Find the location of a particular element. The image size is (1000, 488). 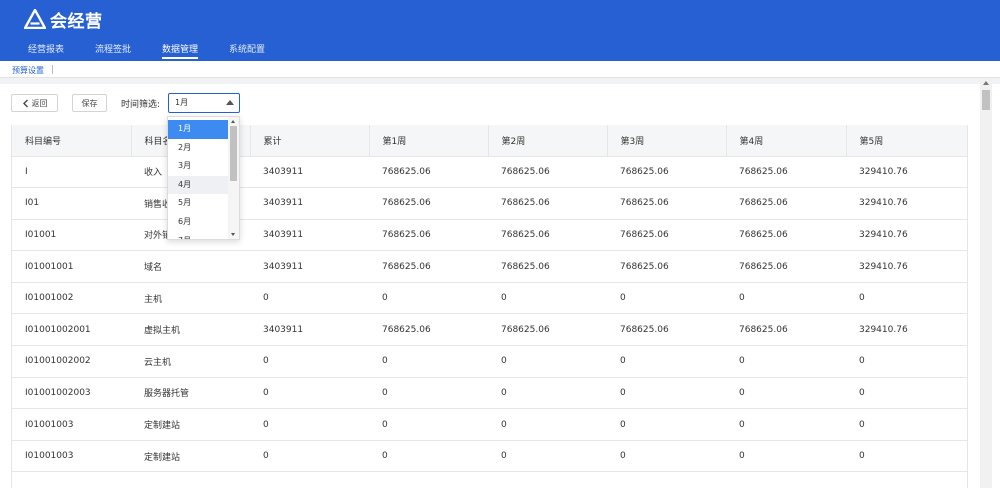

app-header: 会经营 经营报表 流程签批 数据管理 系统配置 is located at coordinates (500, 30).